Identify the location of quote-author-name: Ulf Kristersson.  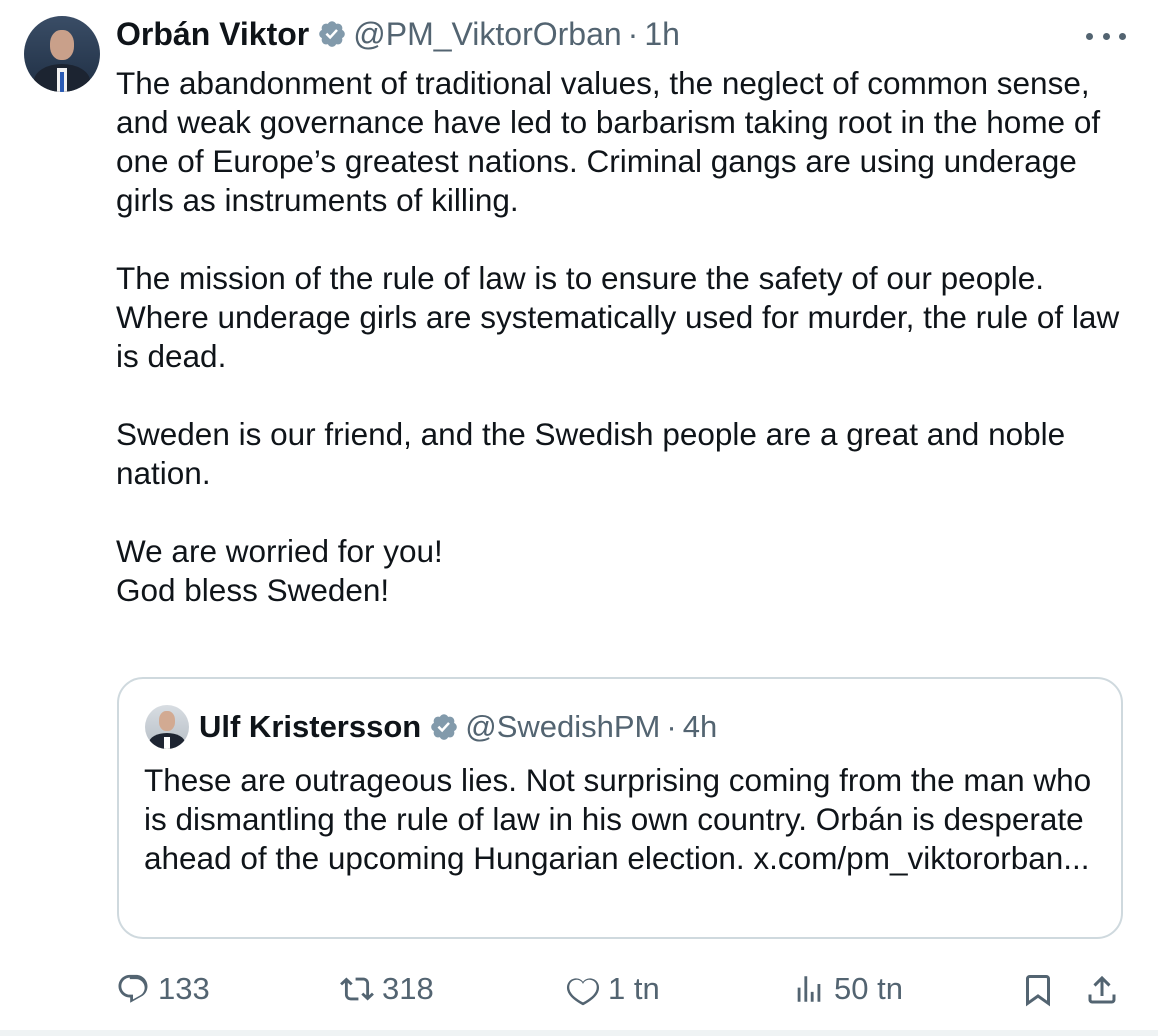
(310, 727).